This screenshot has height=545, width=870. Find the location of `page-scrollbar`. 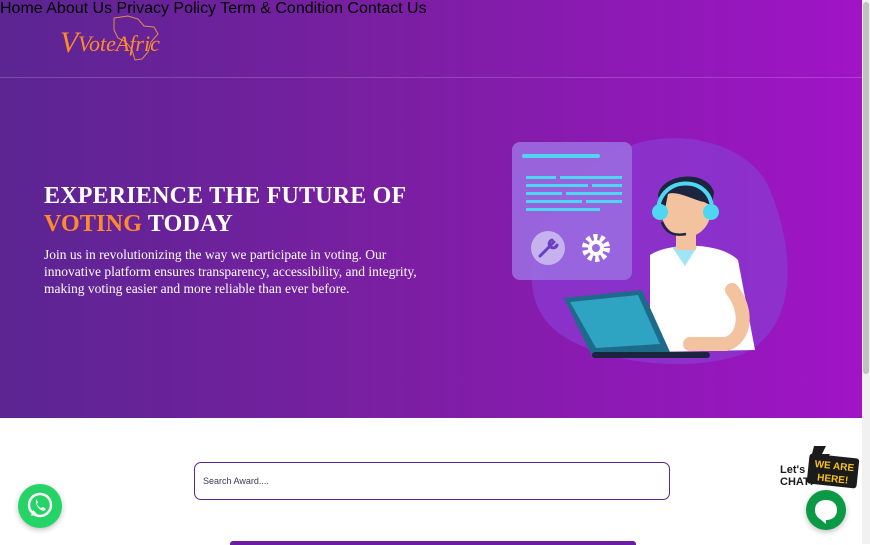

page-scrollbar is located at coordinates (866, 272).